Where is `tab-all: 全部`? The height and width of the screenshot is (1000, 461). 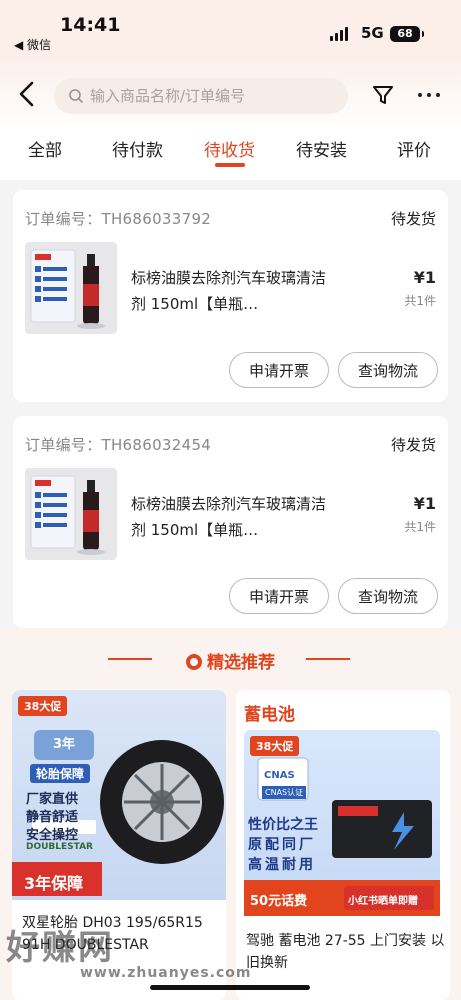
tab-all: 全部 is located at coordinates (45, 148).